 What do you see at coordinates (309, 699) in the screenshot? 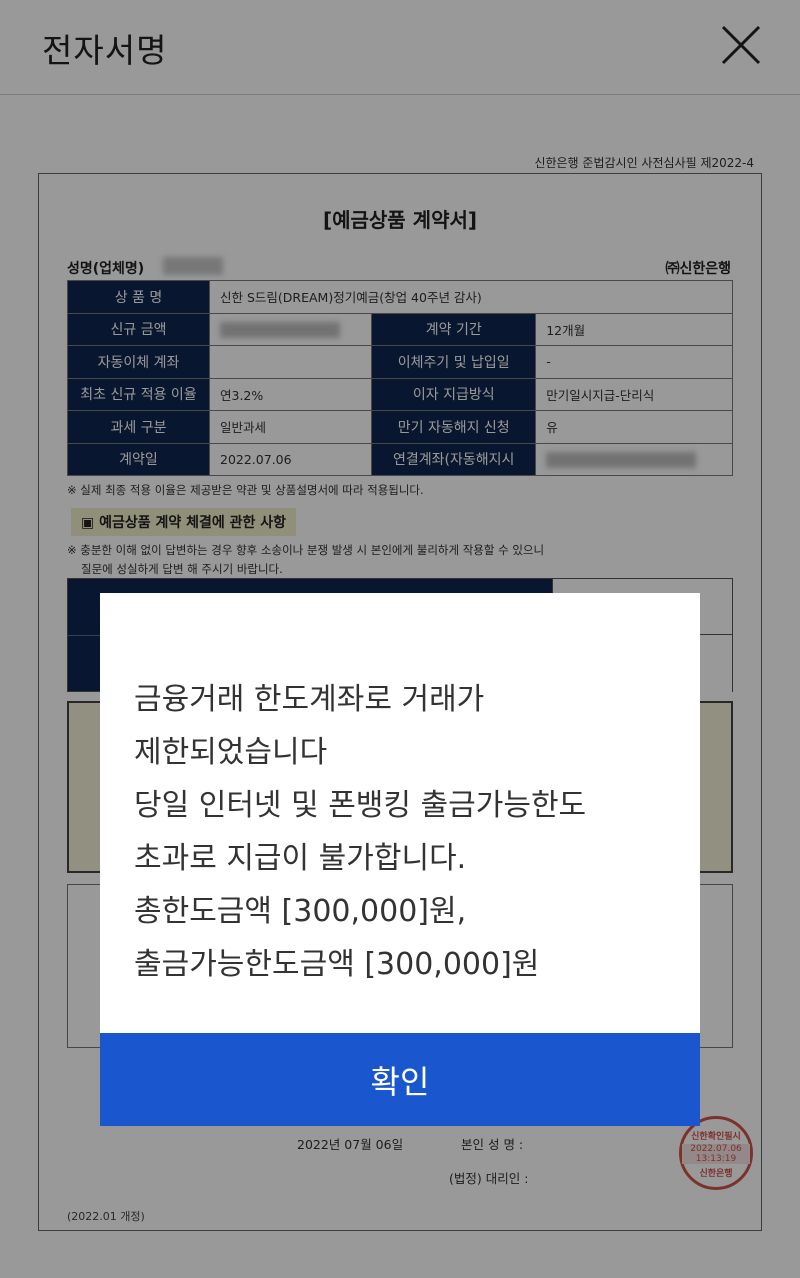
I see `alert-message-line: 금융거래 한도계좌로 거래가` at bounding box center [309, 699].